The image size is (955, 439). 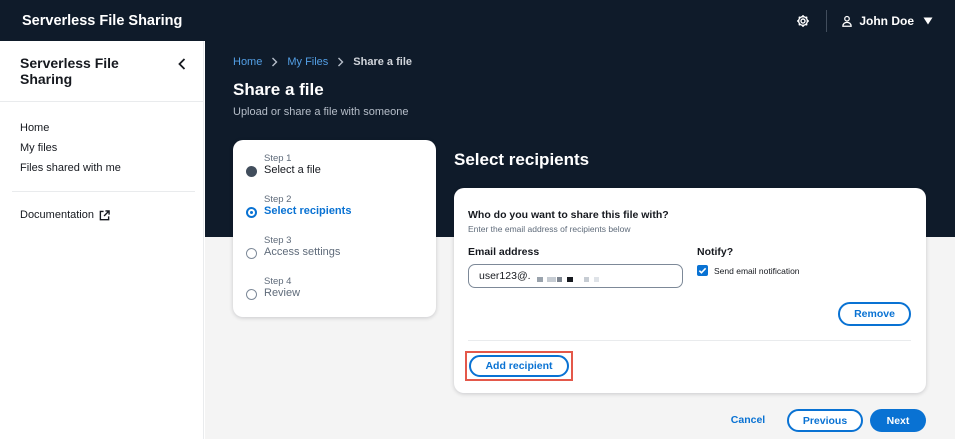 What do you see at coordinates (803, 21) in the screenshot?
I see `gear-icon` at bounding box center [803, 21].